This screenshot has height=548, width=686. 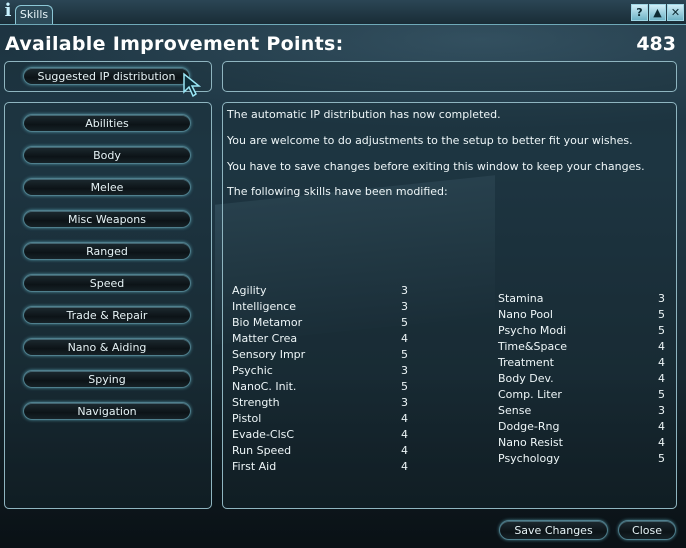 What do you see at coordinates (107, 155) in the screenshot?
I see `category-body-button: Body` at bounding box center [107, 155].